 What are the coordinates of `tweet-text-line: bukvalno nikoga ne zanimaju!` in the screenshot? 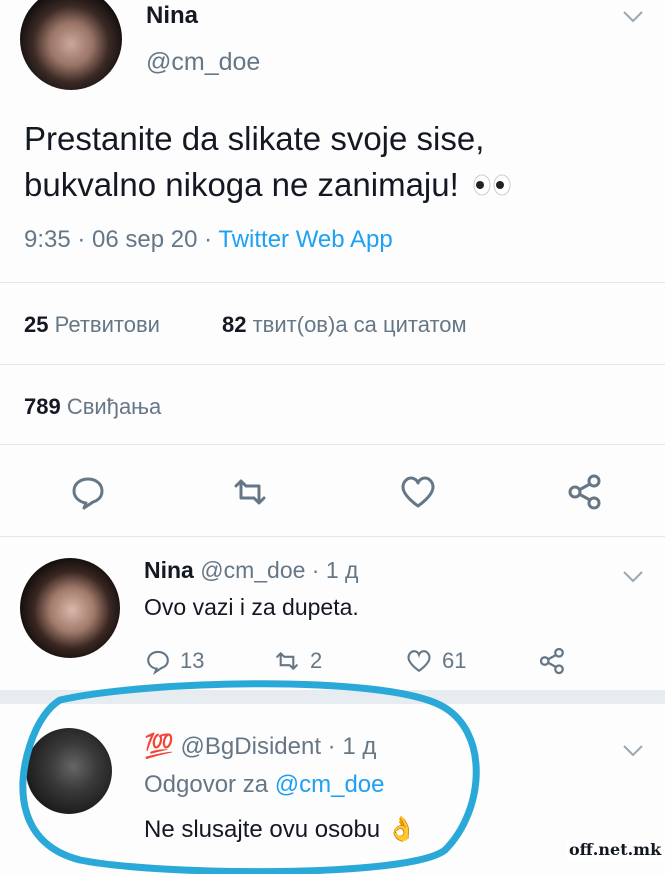 It's located at (241, 184).